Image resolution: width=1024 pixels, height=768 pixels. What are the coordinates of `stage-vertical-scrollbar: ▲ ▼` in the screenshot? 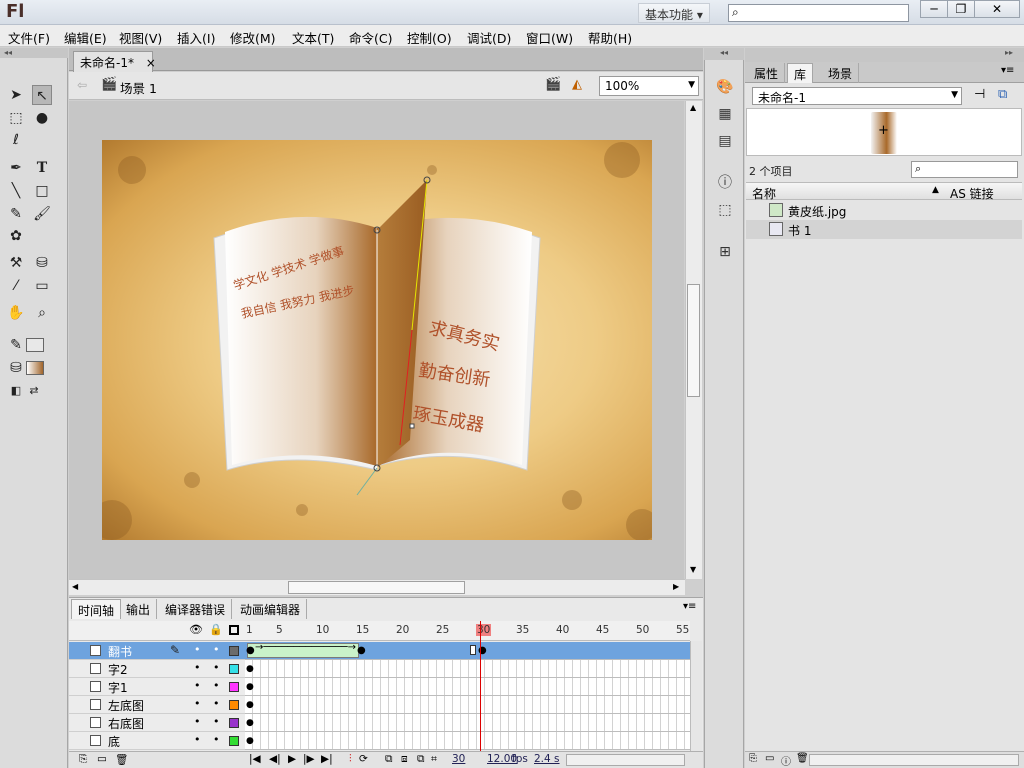 It's located at (693, 340).